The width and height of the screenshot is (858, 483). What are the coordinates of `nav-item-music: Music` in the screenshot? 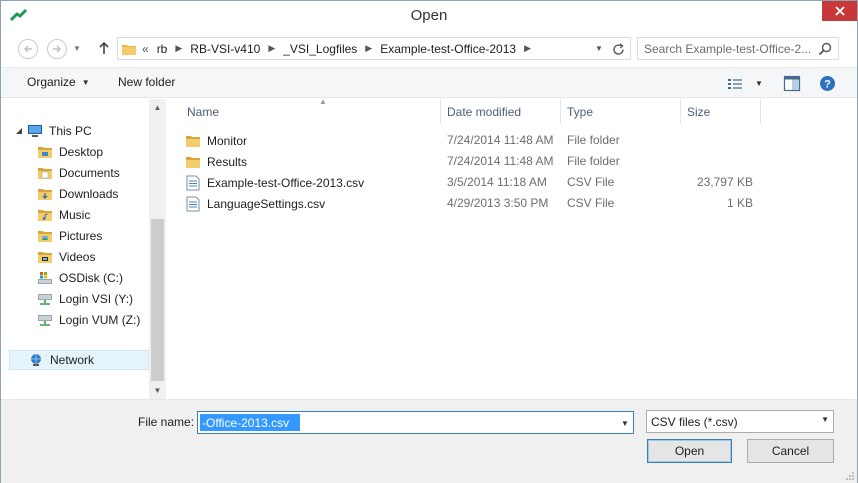 It's located at (63, 215).